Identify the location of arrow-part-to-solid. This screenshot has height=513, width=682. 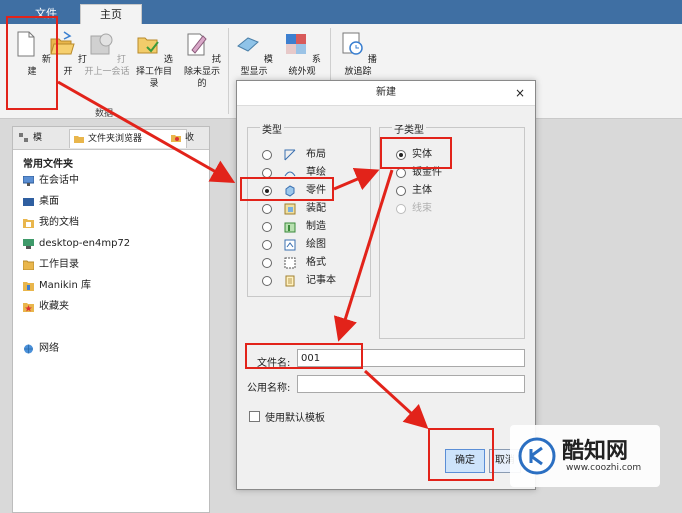
(356, 179).